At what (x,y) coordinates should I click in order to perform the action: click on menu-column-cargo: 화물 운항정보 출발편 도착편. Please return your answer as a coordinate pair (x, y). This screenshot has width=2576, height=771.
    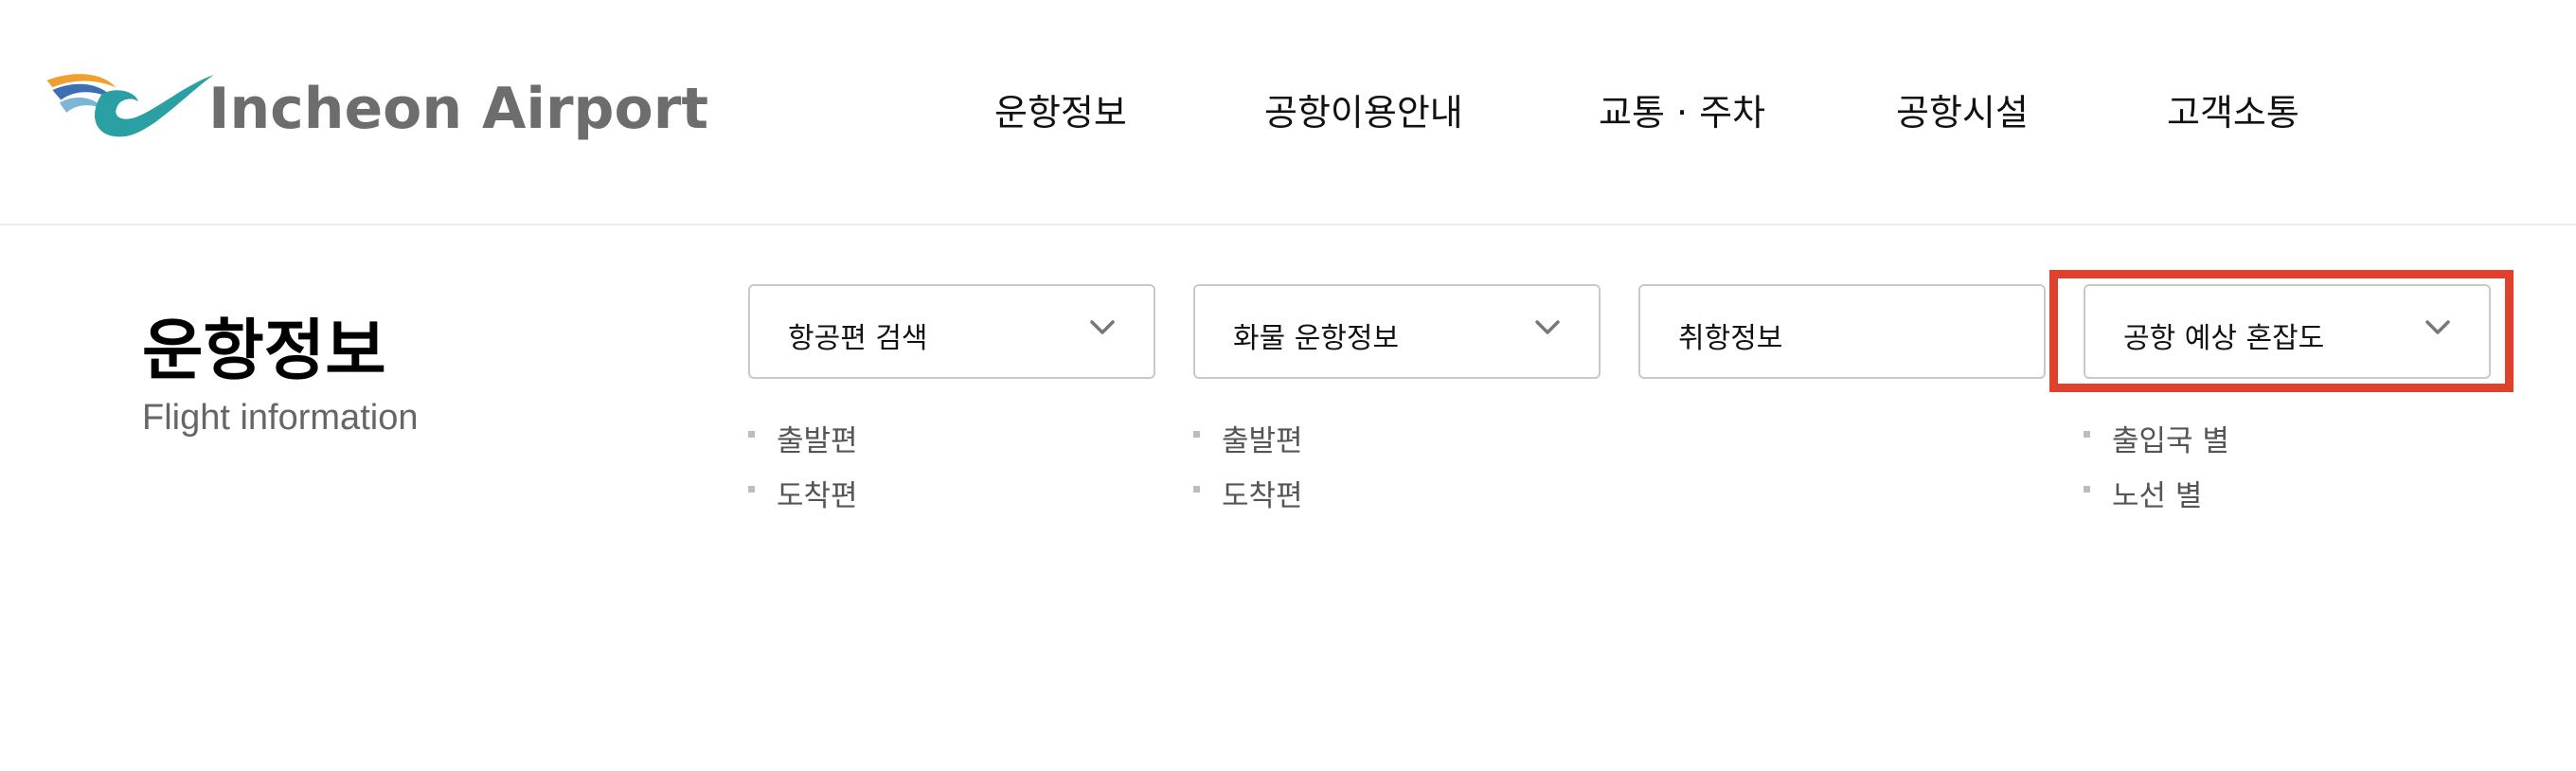
    Looking at the image, I should click on (1397, 399).